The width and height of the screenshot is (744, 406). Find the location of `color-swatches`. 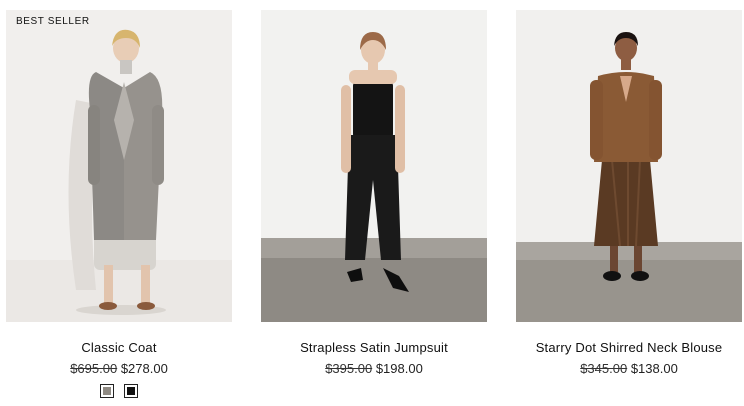

color-swatches is located at coordinates (119, 391).